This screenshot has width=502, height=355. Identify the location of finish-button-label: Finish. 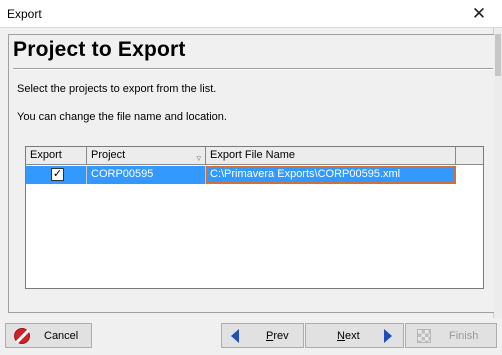
(464, 335).